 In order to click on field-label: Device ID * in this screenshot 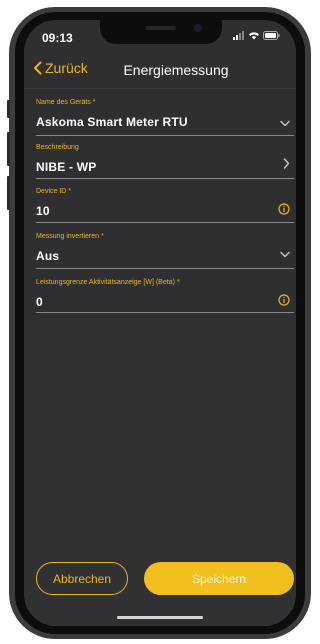, I will do `click(54, 191)`.